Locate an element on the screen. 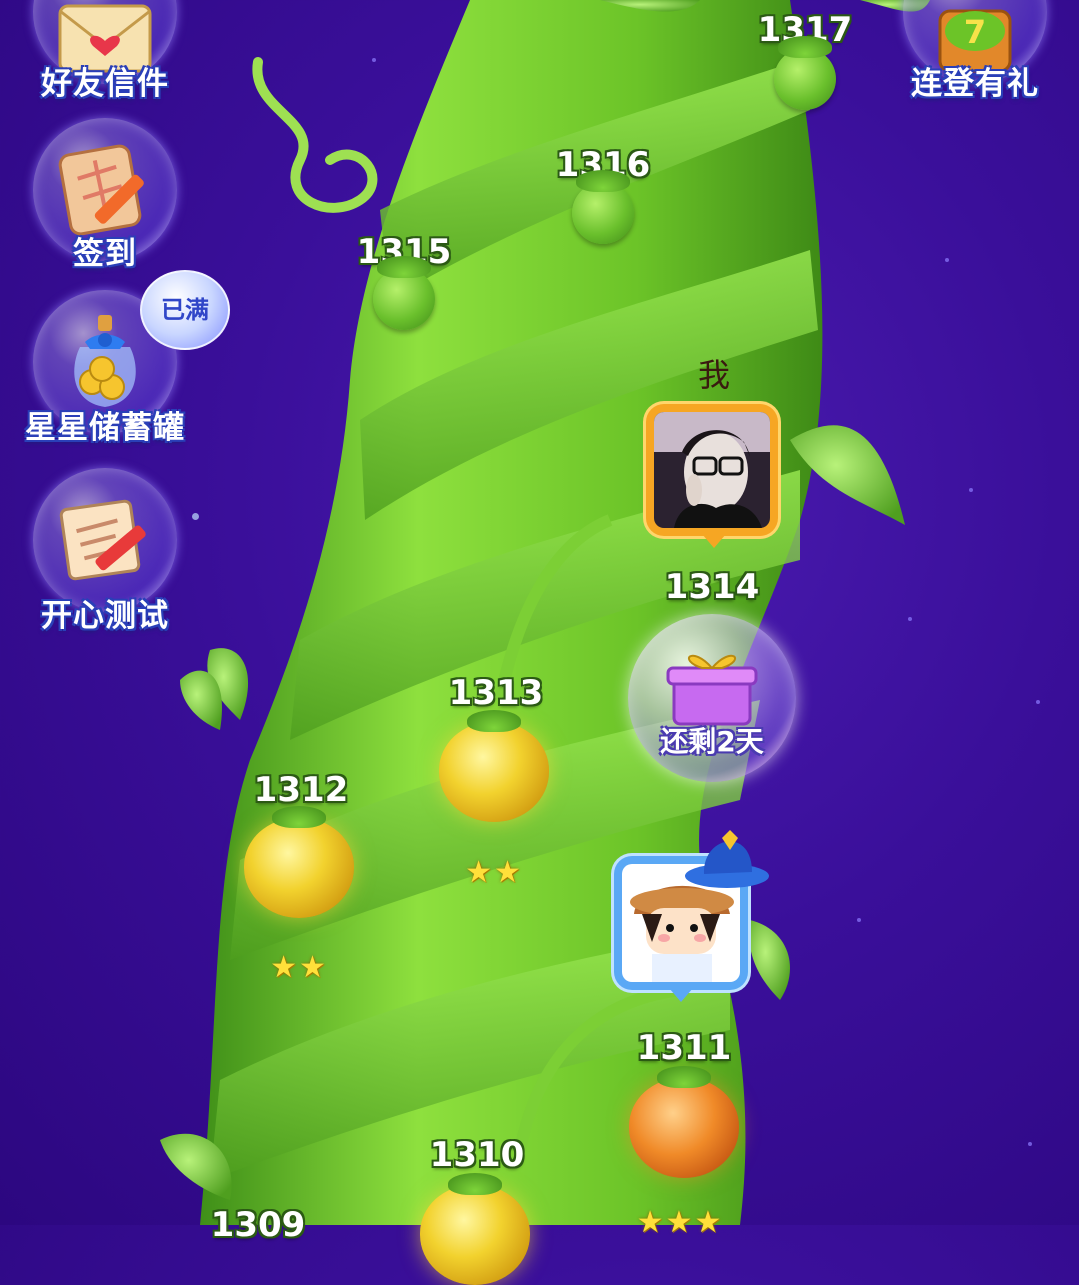 Image resolution: width=1079 pixels, height=1285 pixels. player-label: 我 is located at coordinates (714, 375).